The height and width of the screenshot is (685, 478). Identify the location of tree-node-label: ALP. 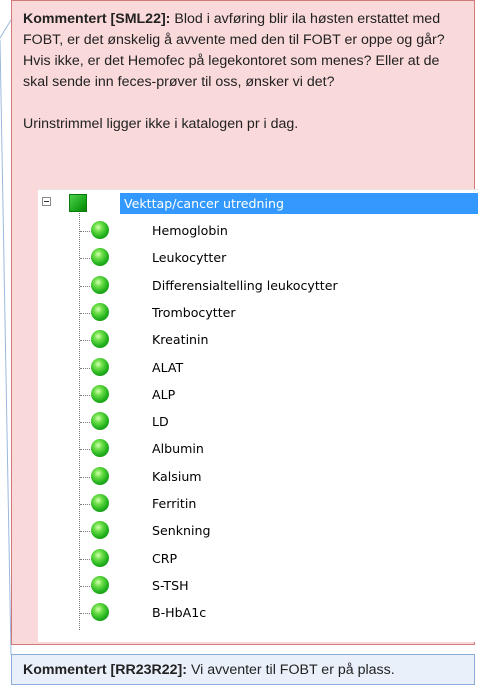
(164, 394).